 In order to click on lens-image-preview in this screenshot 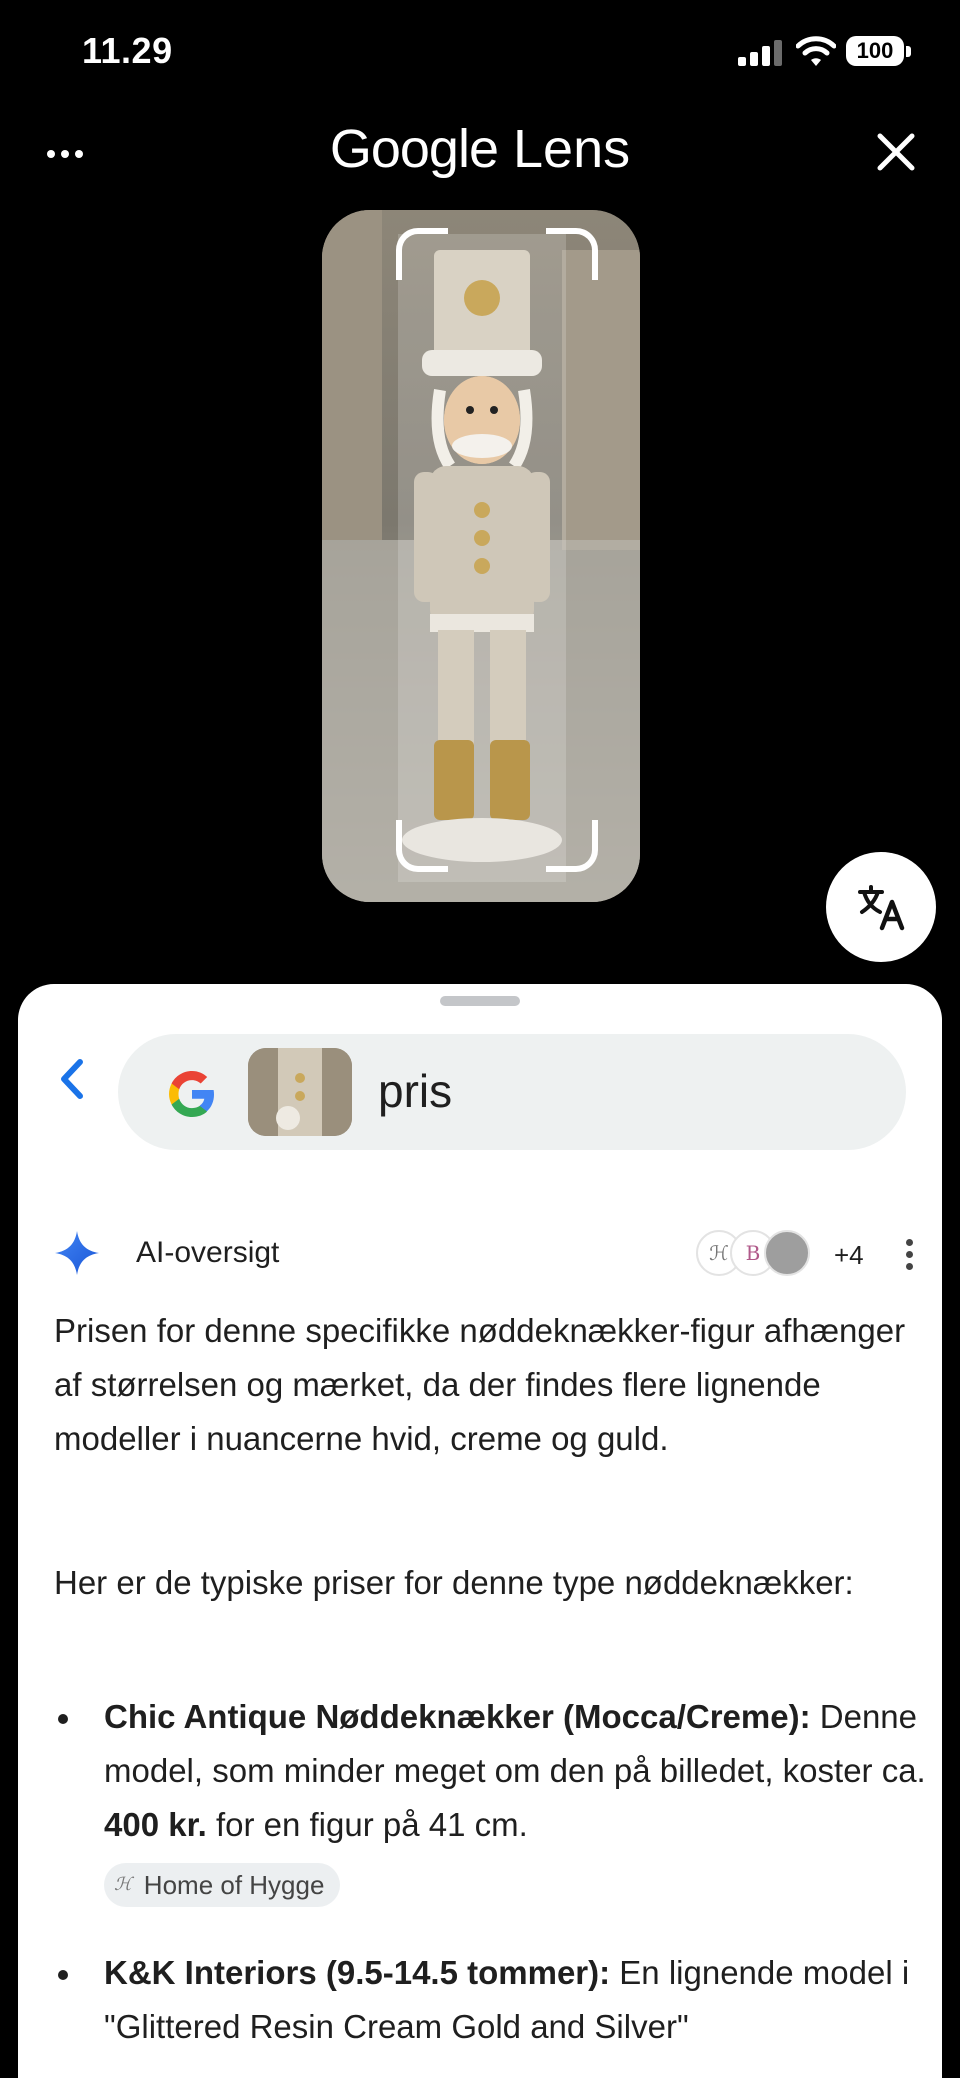, I will do `click(481, 556)`.